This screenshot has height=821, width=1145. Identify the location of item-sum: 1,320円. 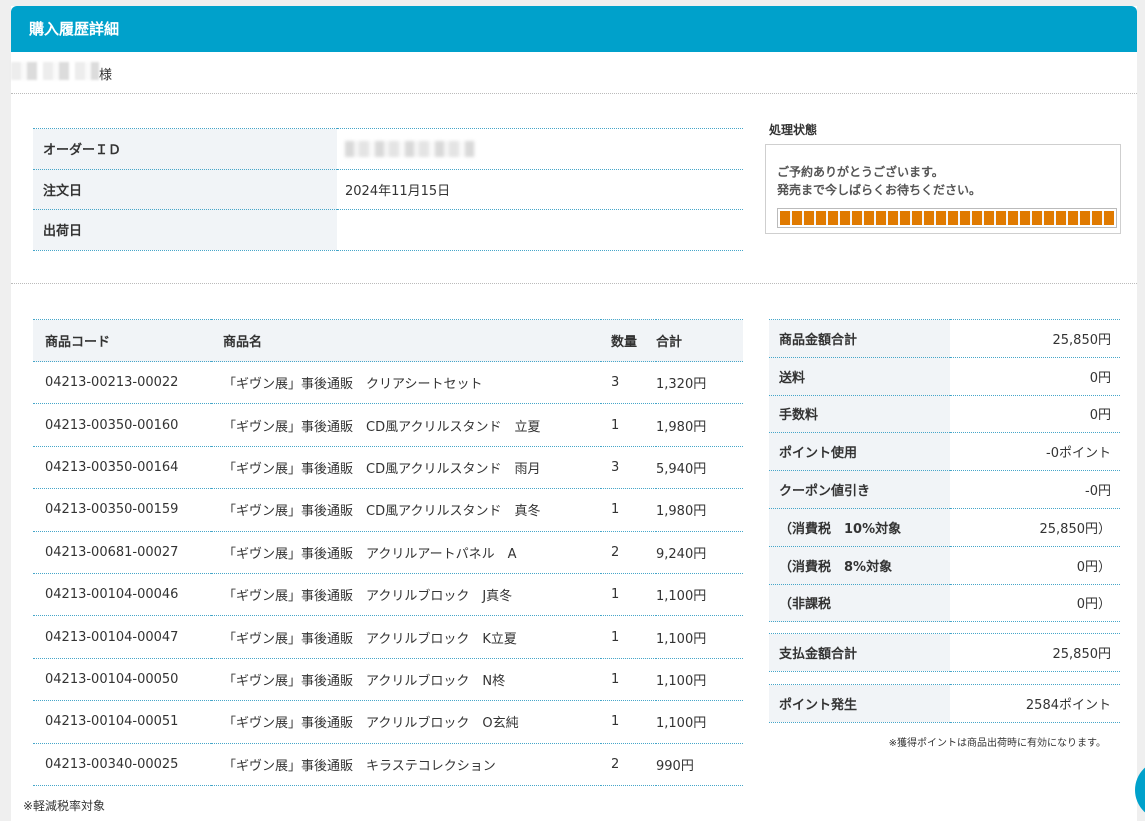
(699, 383).